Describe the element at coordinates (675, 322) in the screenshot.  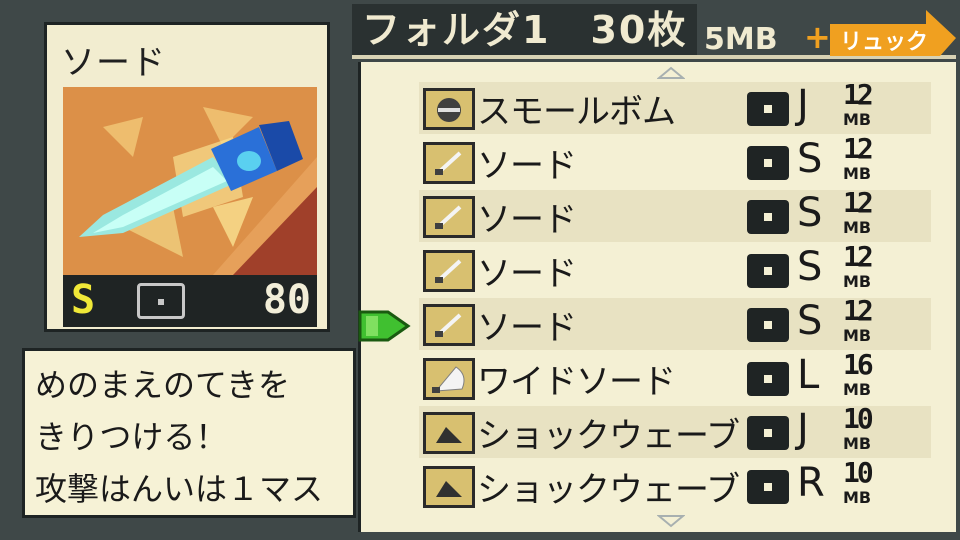
I see `chip-row-selected: ソード S 12 MB` at that location.